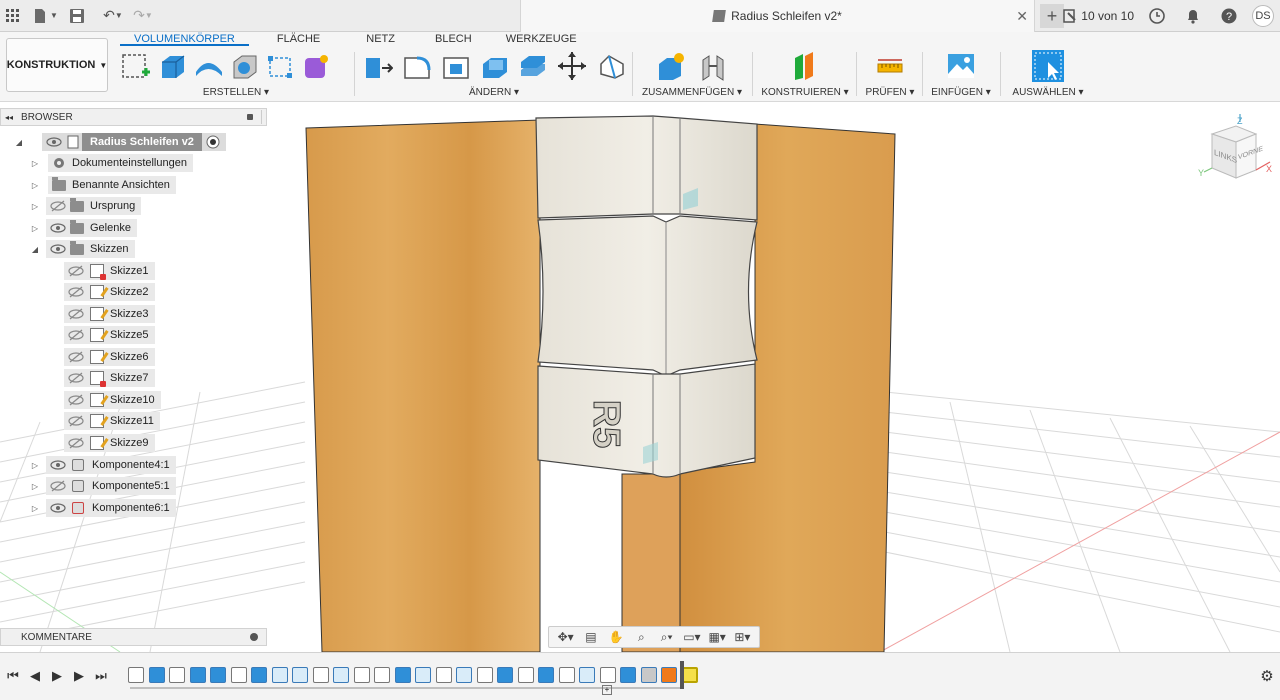 This screenshot has height=700, width=1280. What do you see at coordinates (45, 16) in the screenshot?
I see `file-icon: ▼` at bounding box center [45, 16].